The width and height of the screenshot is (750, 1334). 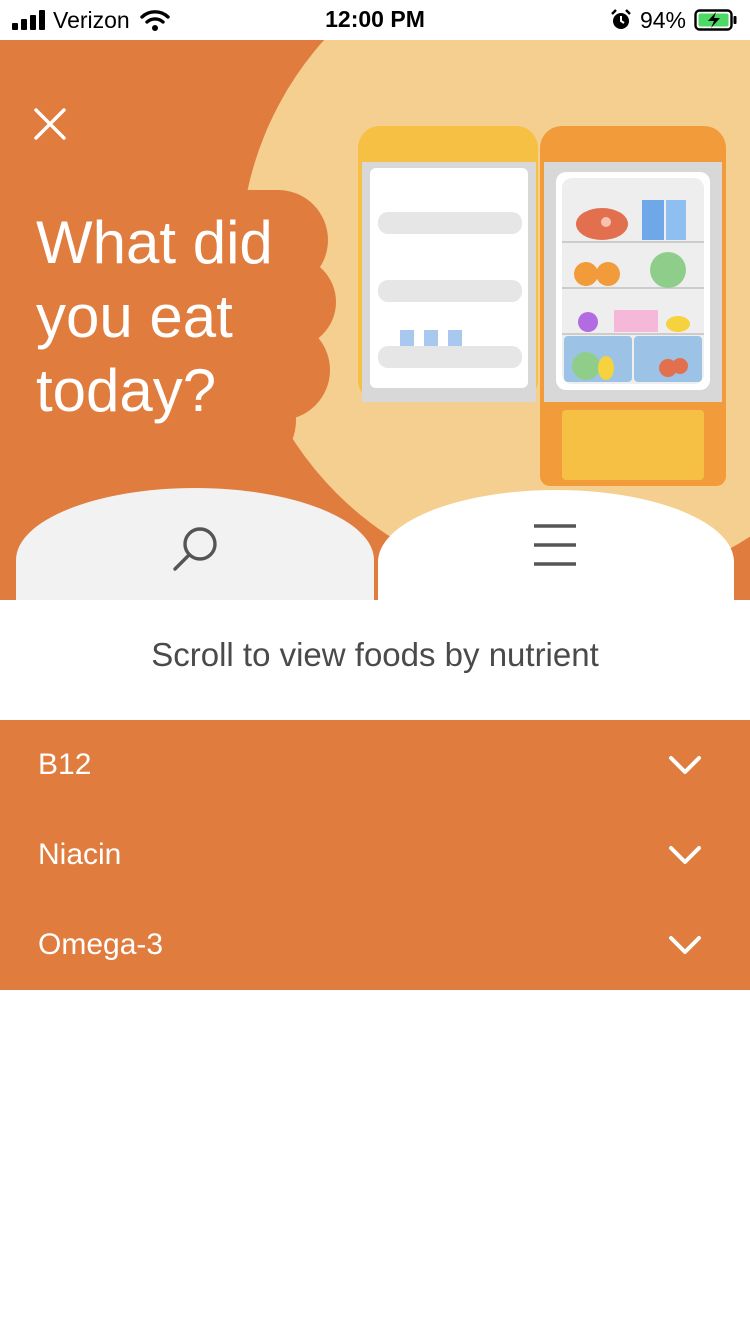 What do you see at coordinates (101, 944) in the screenshot?
I see `nutrient-label: Omega-3` at bounding box center [101, 944].